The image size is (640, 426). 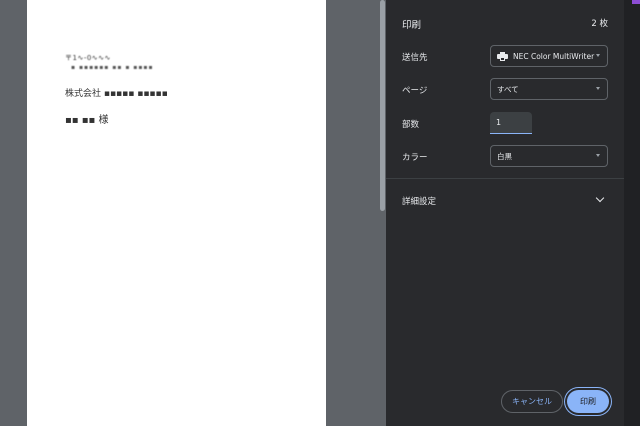 What do you see at coordinates (588, 401) in the screenshot?
I see `print-button: 印刷` at bounding box center [588, 401].